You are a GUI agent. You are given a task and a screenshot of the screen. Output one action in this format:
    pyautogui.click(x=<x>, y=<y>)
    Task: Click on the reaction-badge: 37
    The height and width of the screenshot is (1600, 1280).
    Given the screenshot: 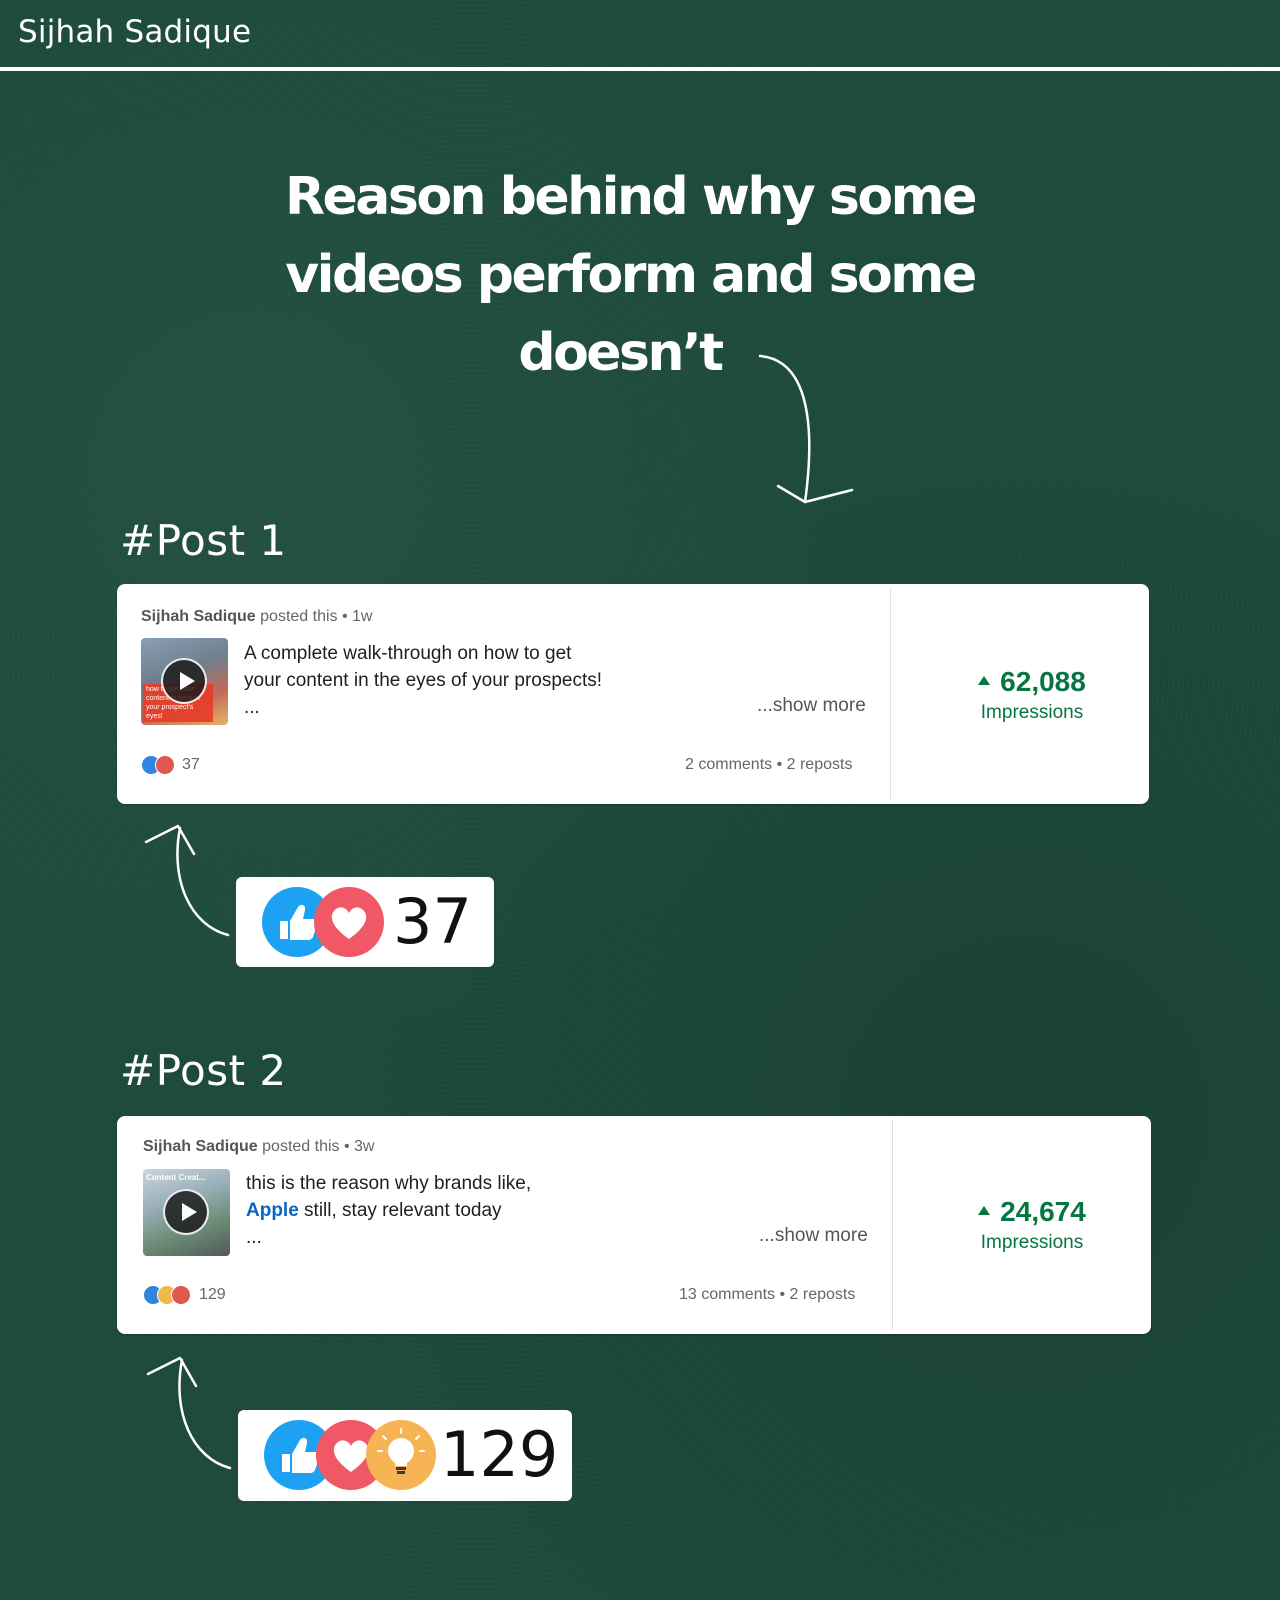 What is the action you would take?
    pyautogui.click(x=365, y=922)
    